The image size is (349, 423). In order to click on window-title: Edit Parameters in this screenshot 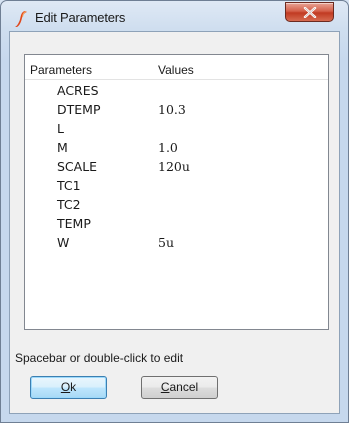, I will do `click(80, 17)`.